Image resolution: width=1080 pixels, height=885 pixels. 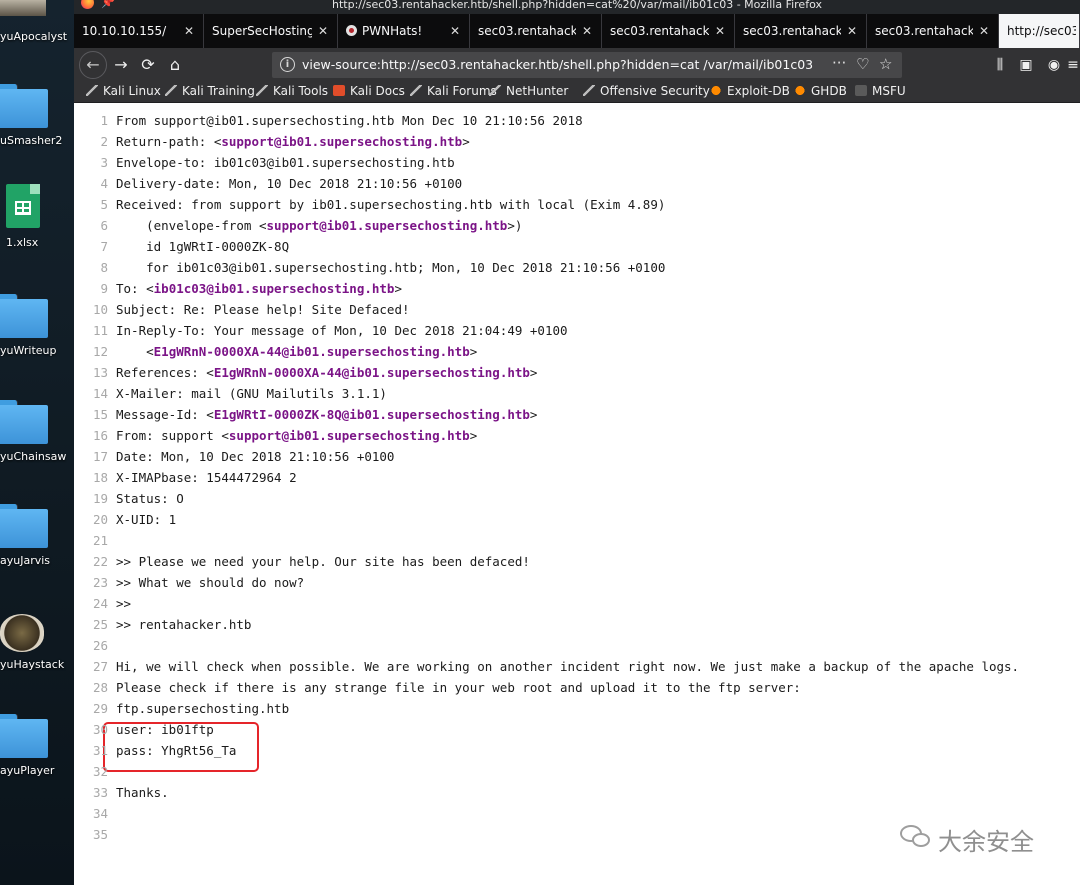 I want to click on line-number: 19, so click(x=100, y=498).